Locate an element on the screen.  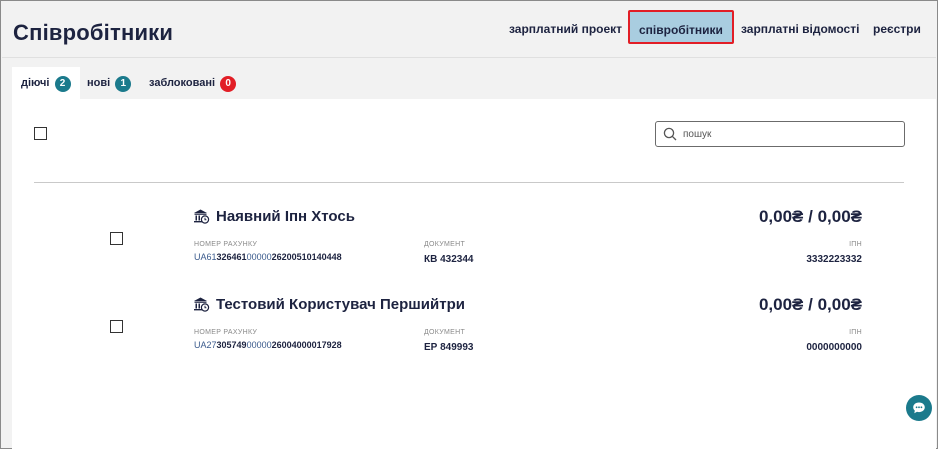
chat-button is located at coordinates (919, 408).